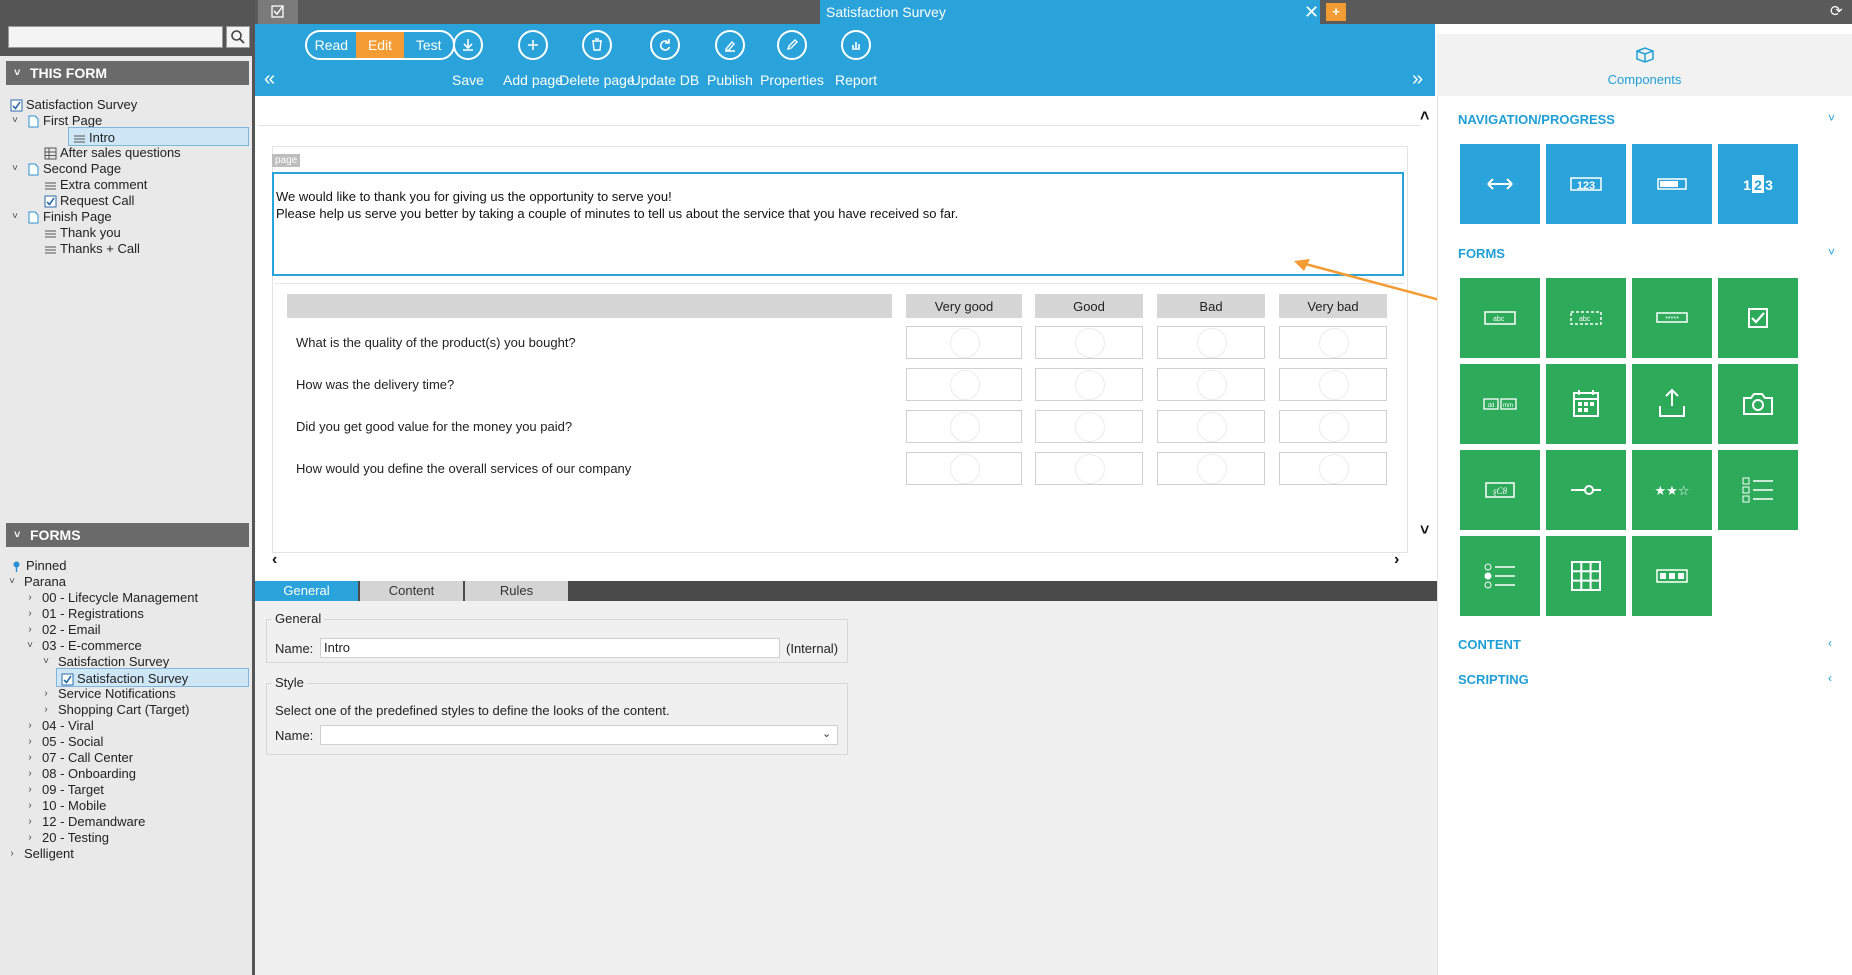  Describe the element at coordinates (1758, 490) in the screenshot. I see `checklist-tile` at that location.